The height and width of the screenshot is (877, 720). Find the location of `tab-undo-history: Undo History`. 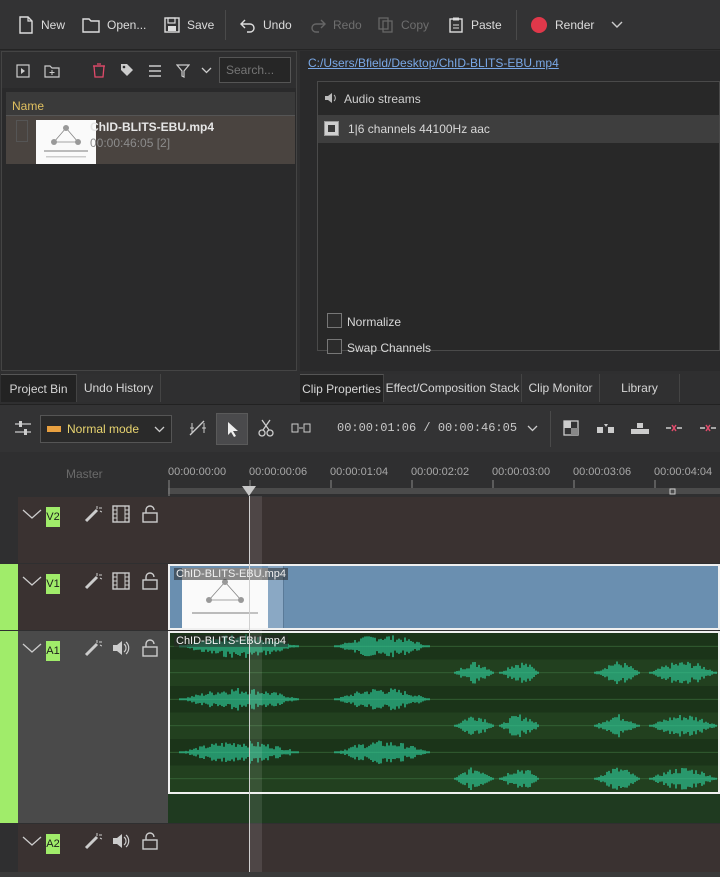

tab-undo-history: Undo History is located at coordinates (119, 388).